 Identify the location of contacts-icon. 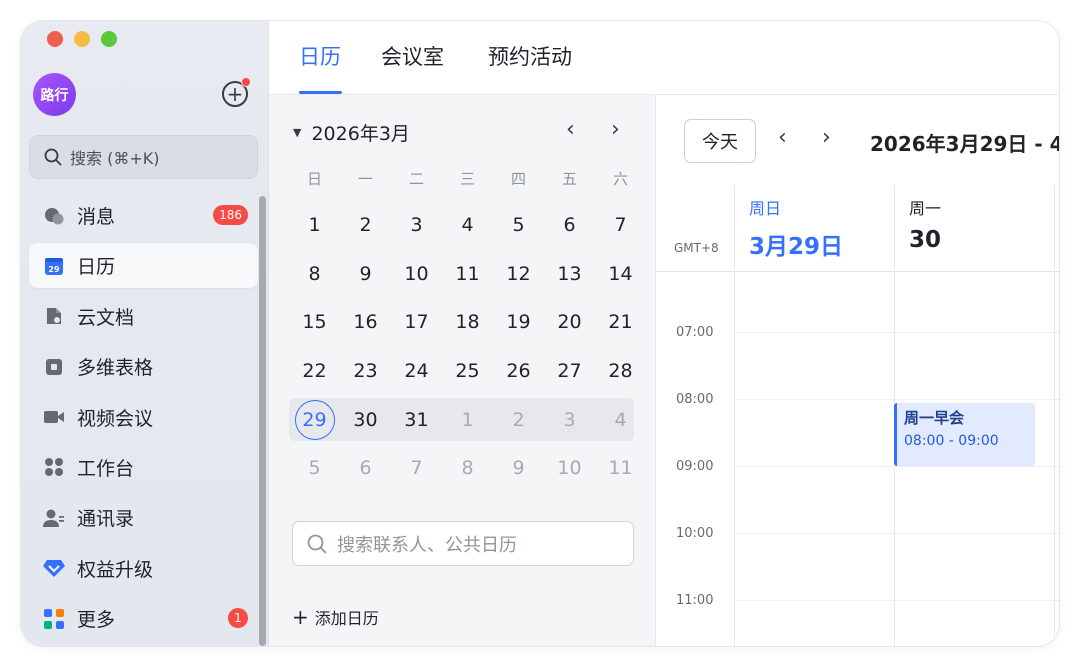
(54, 518).